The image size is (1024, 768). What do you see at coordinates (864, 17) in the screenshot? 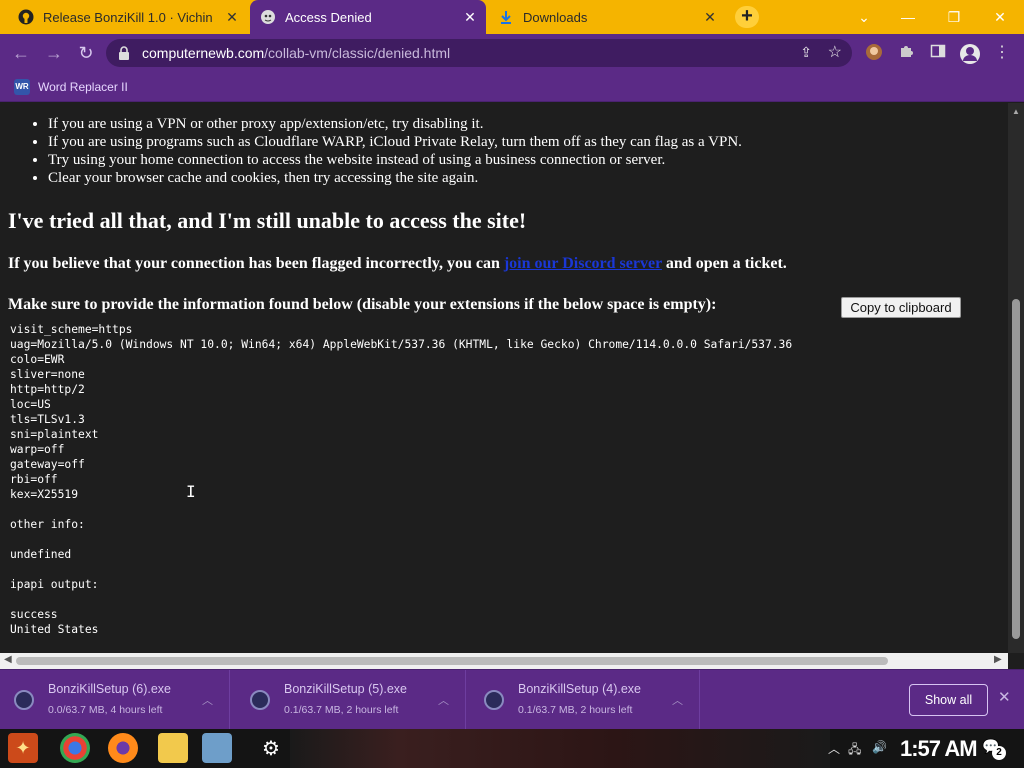
I see `chevron-down-icon: ⌄` at bounding box center [864, 17].